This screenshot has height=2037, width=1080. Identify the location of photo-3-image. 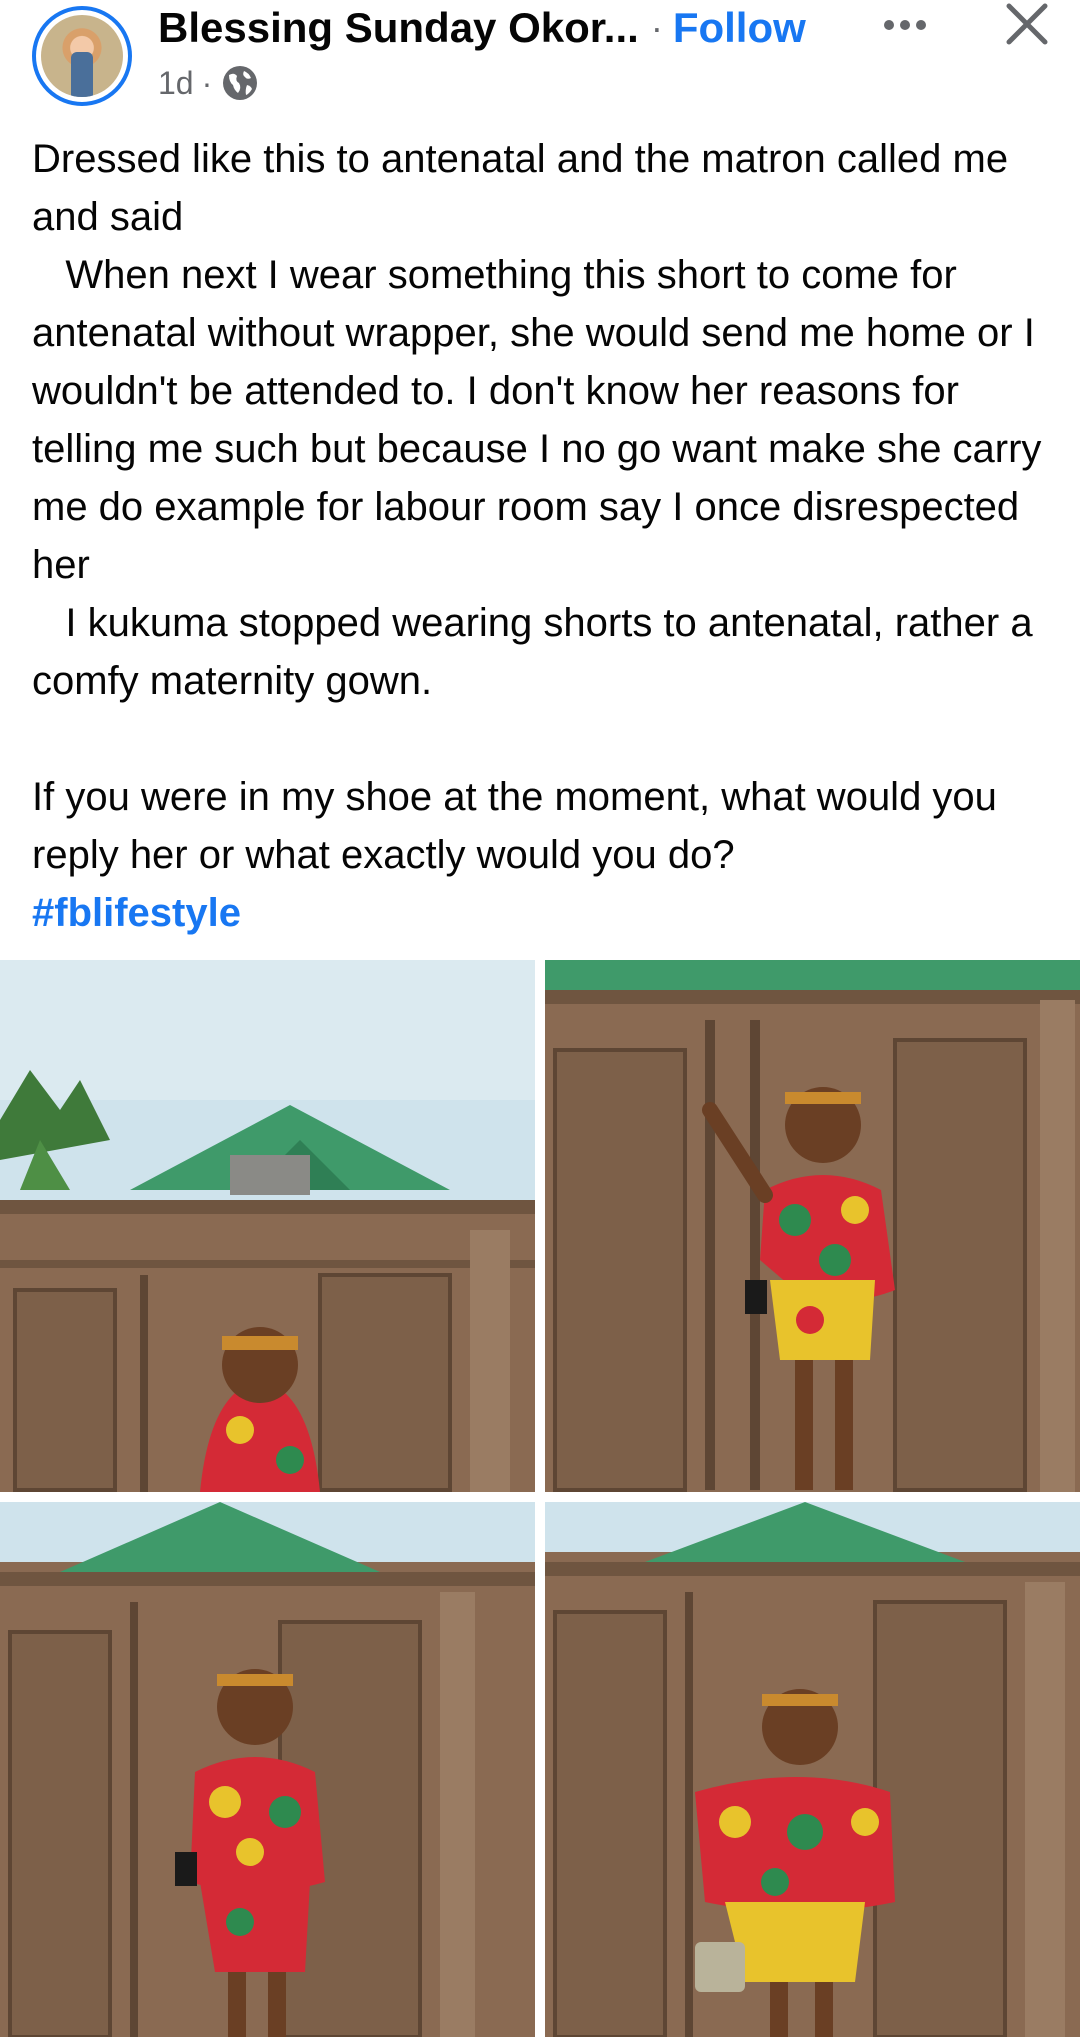
(267, 1769).